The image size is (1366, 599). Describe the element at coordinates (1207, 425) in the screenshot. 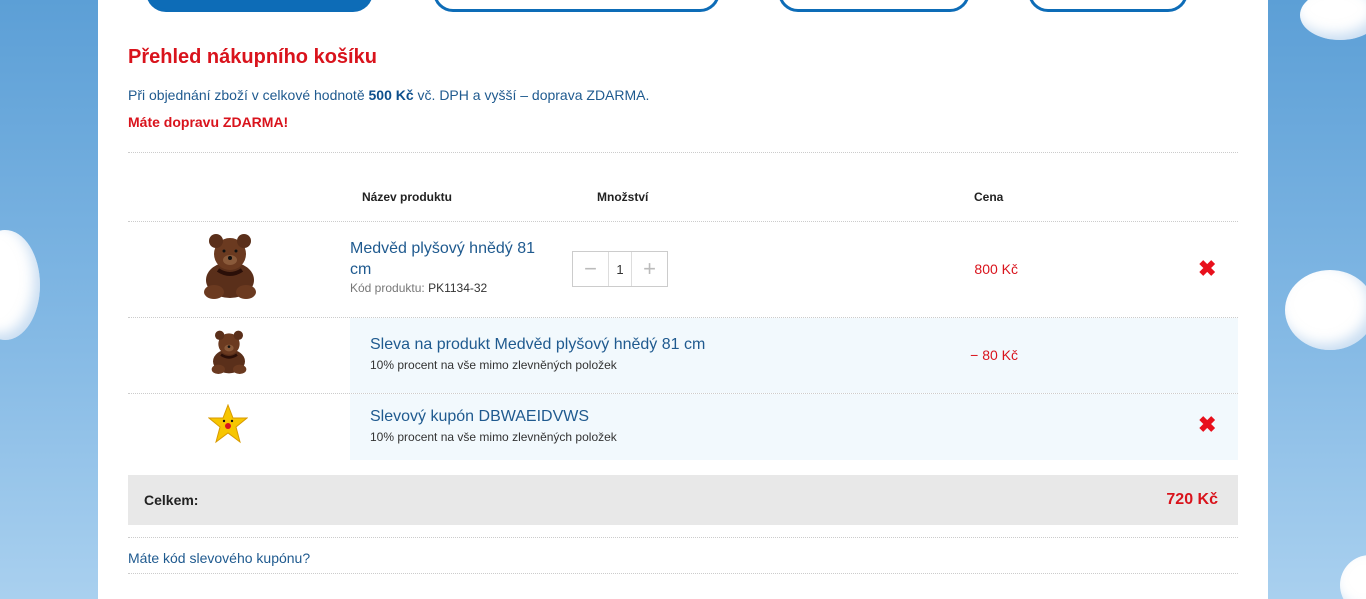

I see `remove-coupon-icon: ✖` at that location.